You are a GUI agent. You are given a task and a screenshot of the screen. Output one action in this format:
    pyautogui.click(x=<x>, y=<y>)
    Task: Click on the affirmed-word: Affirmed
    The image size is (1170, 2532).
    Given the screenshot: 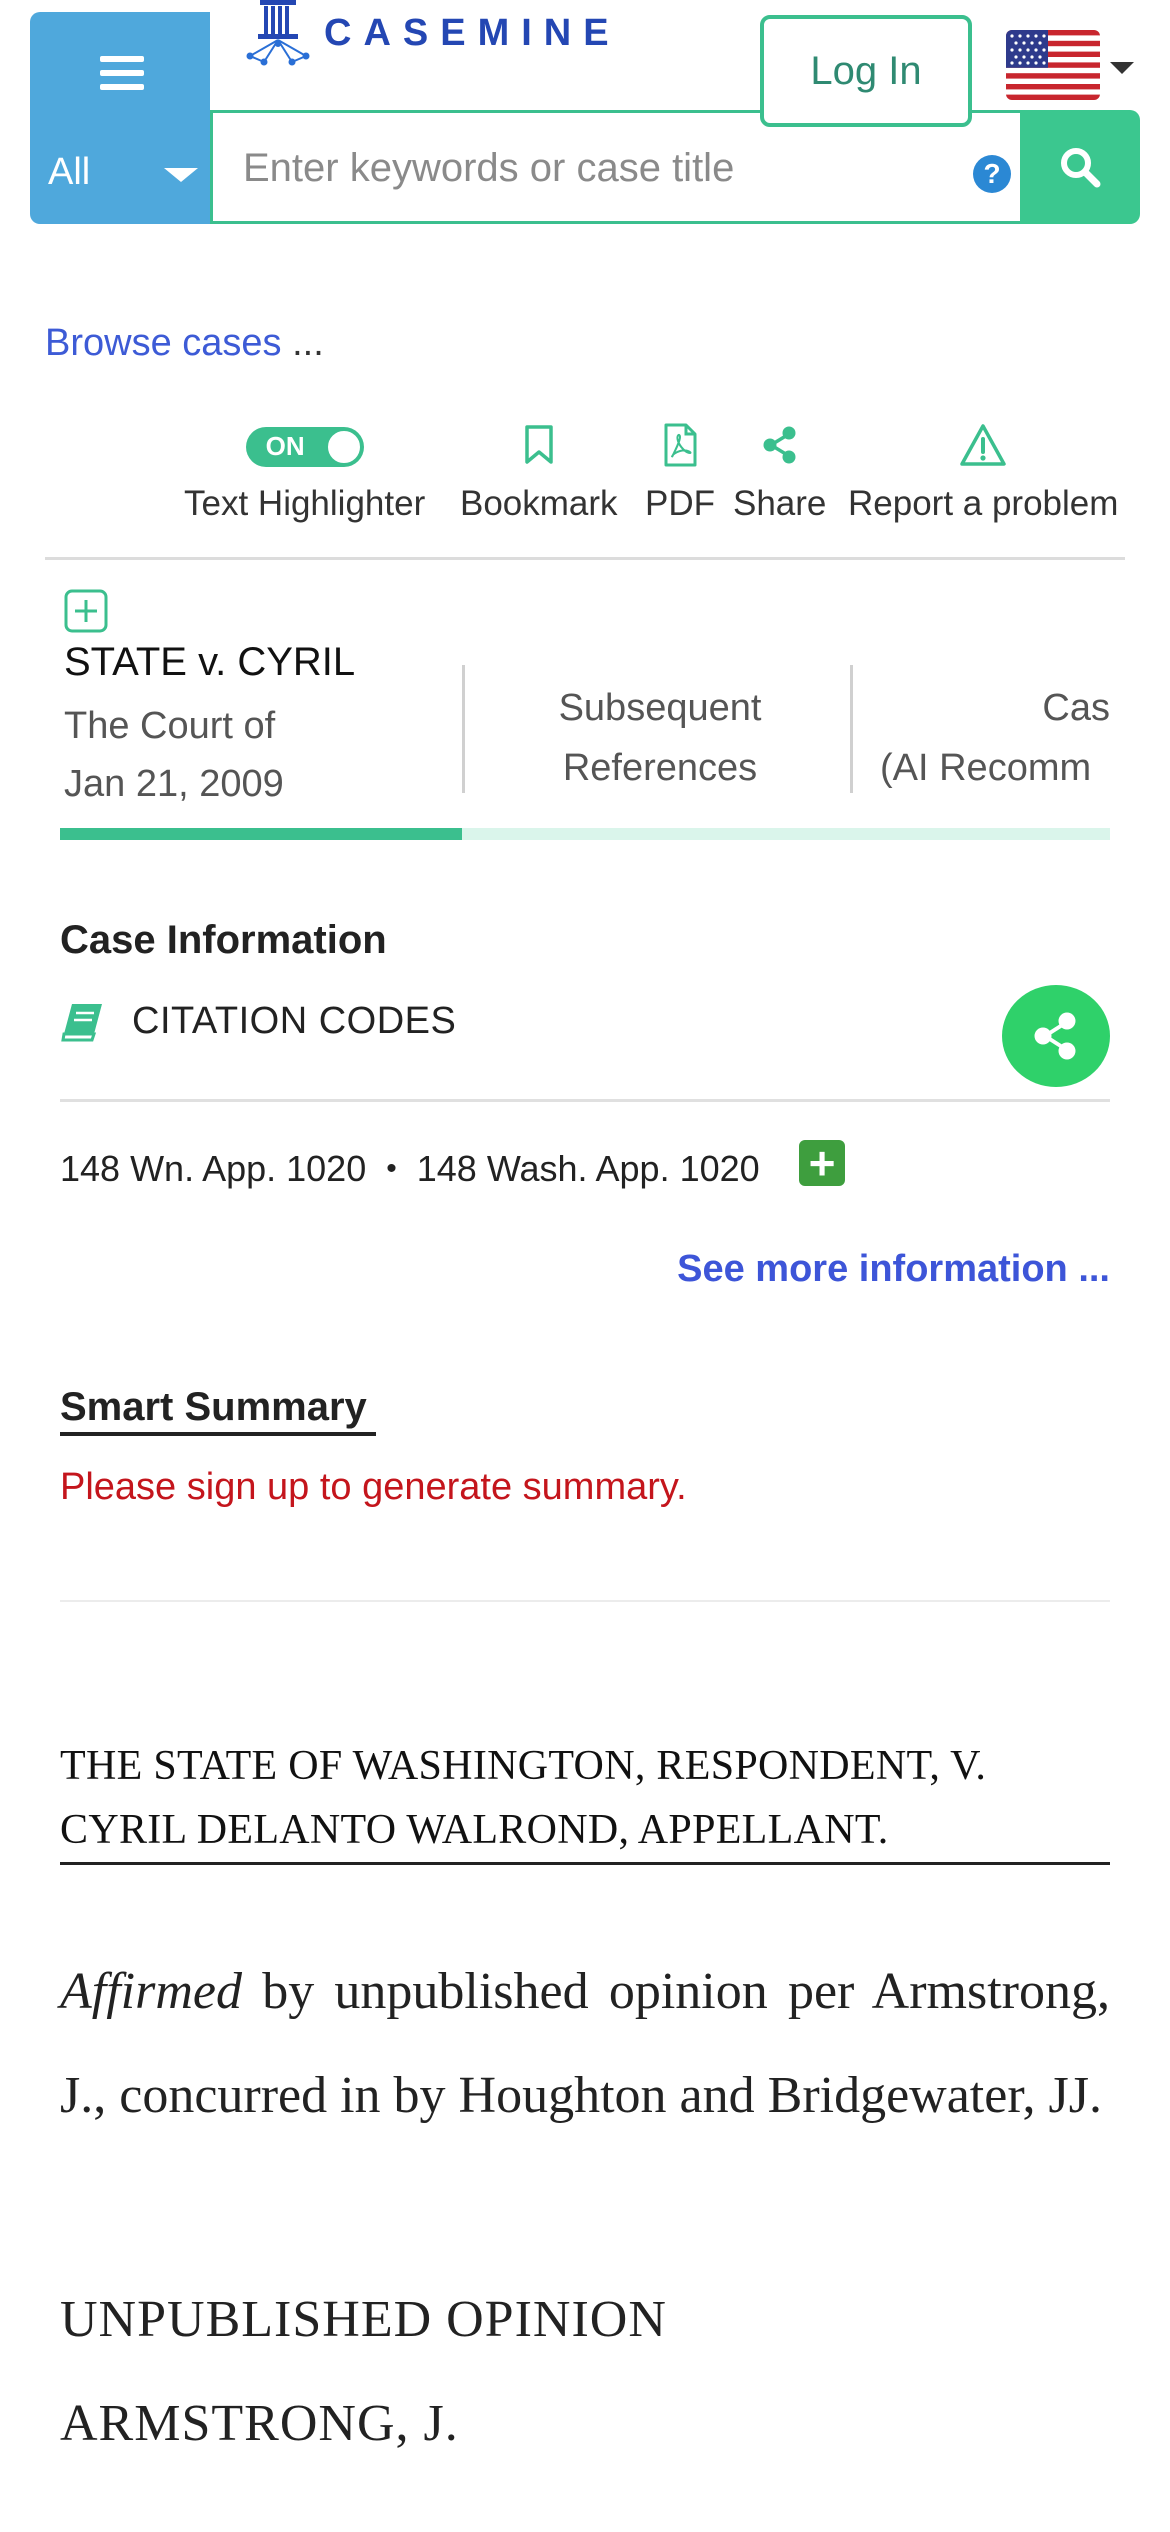 What is the action you would take?
    pyautogui.click(x=151, y=1991)
    